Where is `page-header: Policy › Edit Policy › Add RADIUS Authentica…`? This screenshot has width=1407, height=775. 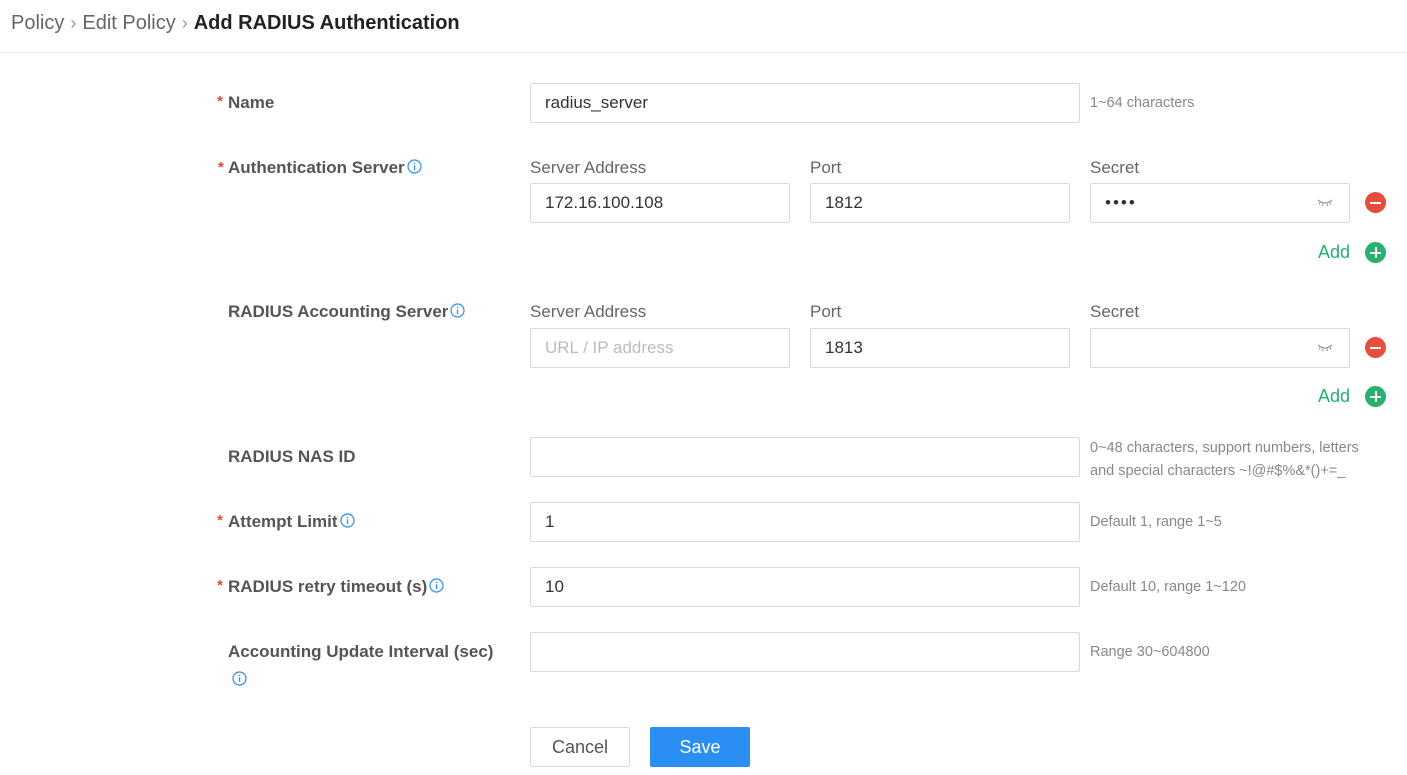
page-header: Policy › Edit Policy › Add RADIUS Authentica… is located at coordinates (703, 26).